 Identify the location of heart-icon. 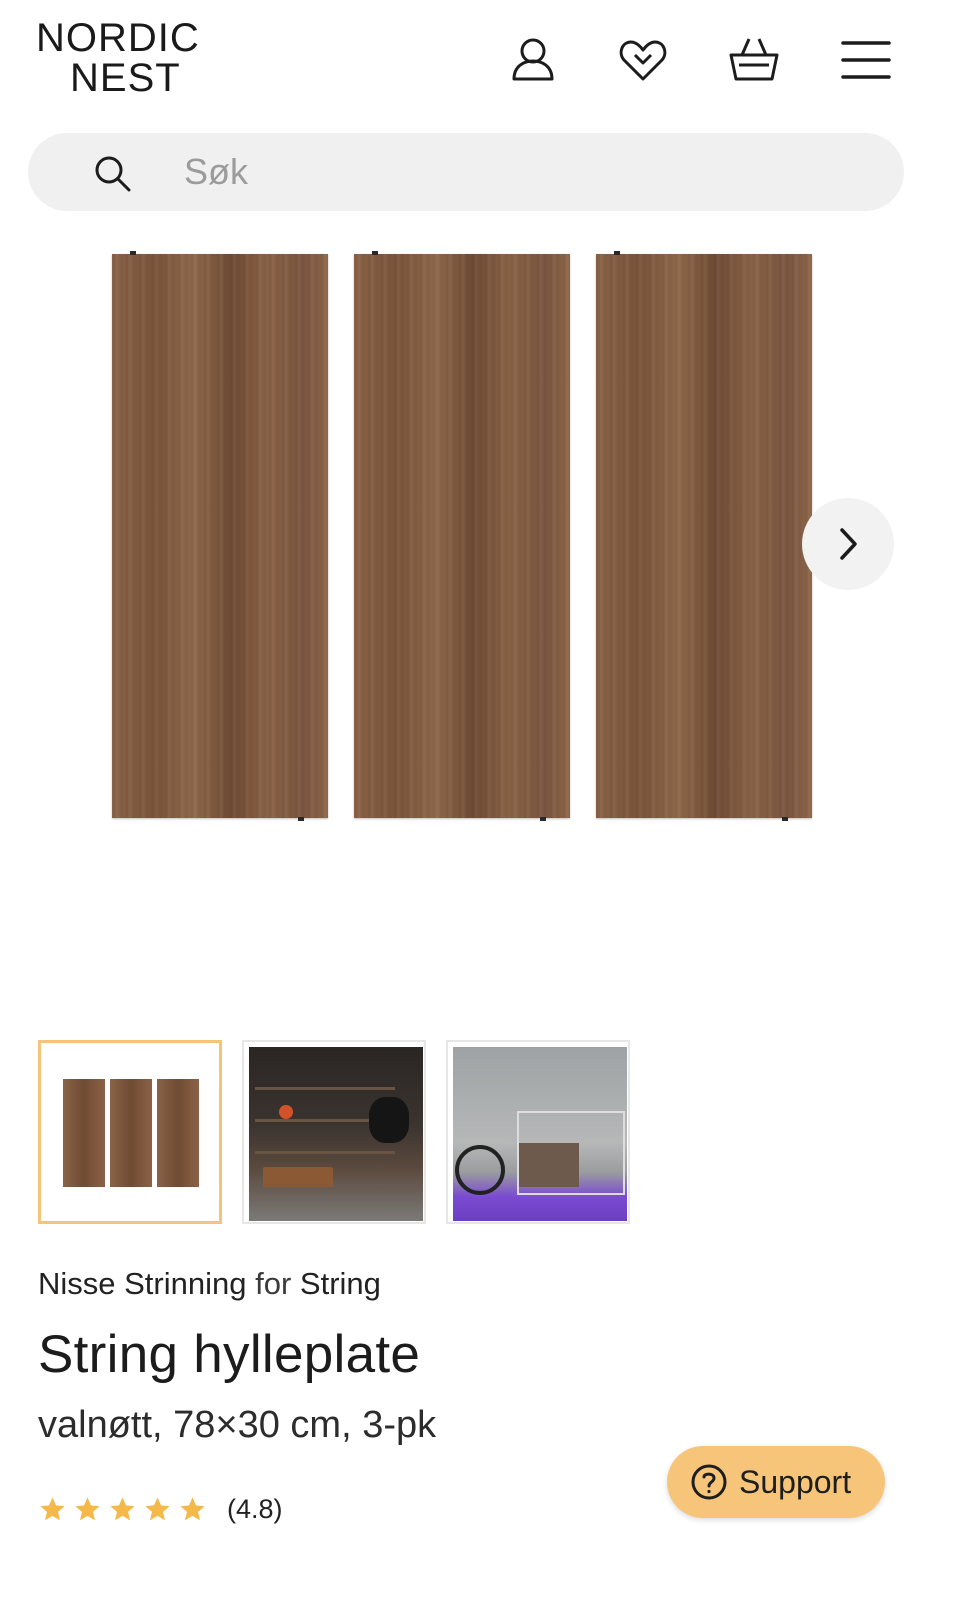
(643, 60).